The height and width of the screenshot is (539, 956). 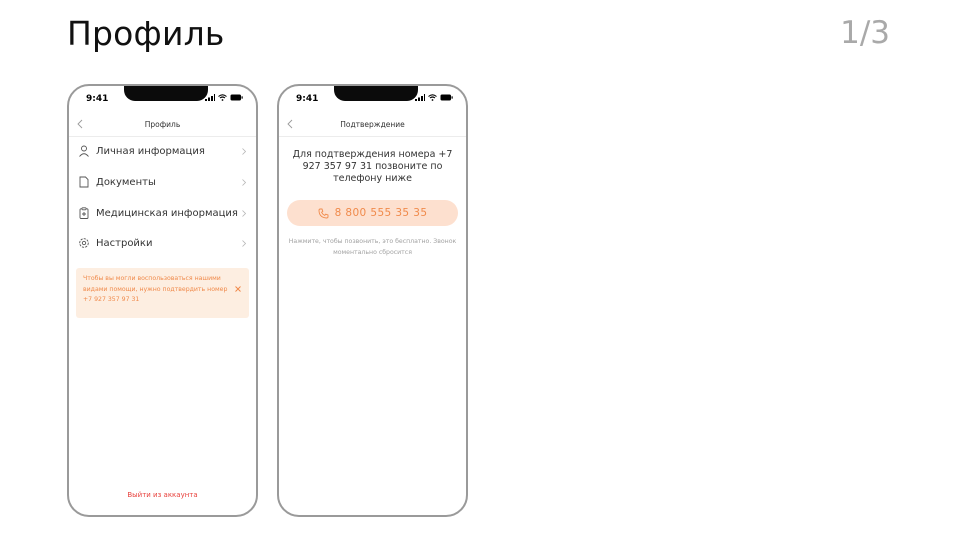 I want to click on call-number: 8 800 555 35 35, so click(x=381, y=213).